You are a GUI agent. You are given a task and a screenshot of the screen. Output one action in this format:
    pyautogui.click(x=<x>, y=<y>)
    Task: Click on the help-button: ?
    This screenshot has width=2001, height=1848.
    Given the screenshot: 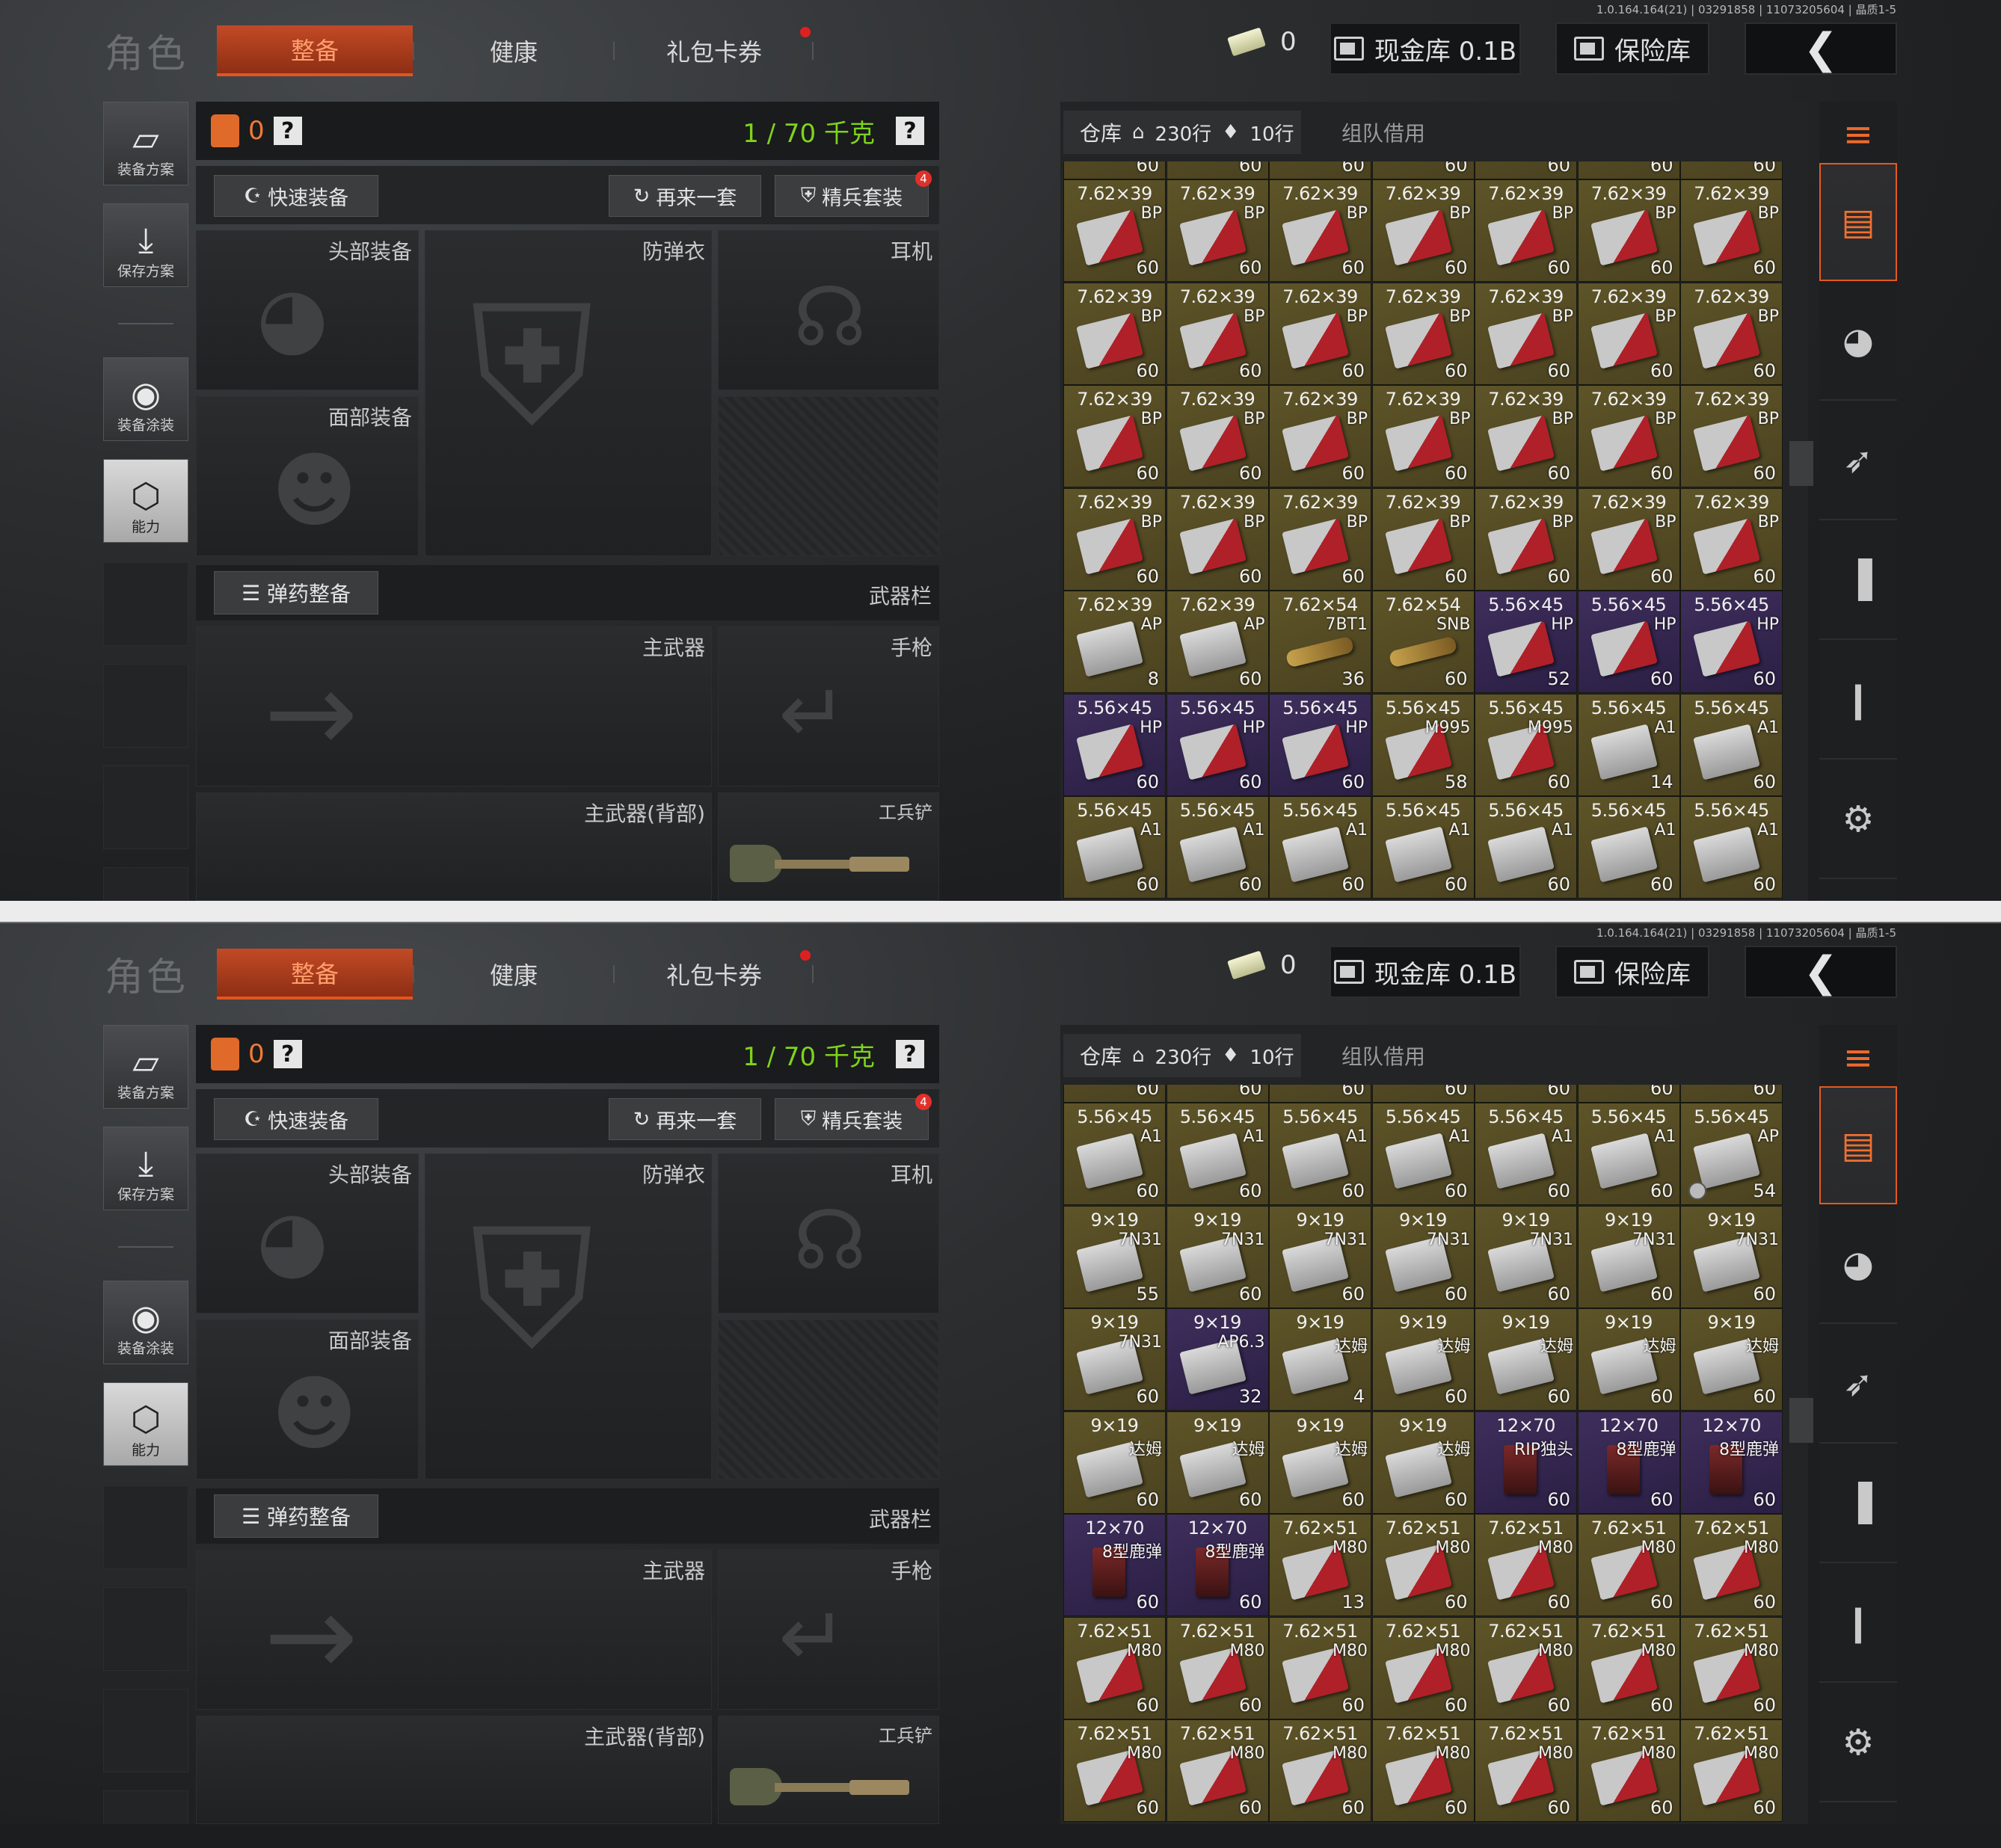 What is the action you would take?
    pyautogui.click(x=288, y=131)
    